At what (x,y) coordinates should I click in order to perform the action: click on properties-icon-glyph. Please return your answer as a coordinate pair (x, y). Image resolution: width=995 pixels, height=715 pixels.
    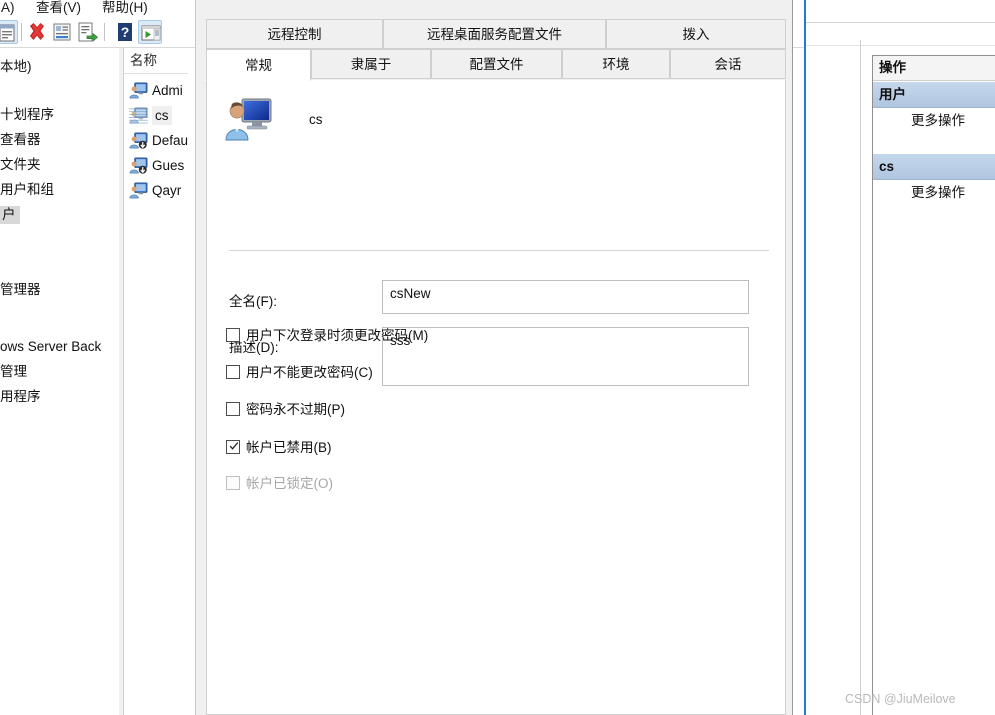
    Looking at the image, I should click on (7, 33).